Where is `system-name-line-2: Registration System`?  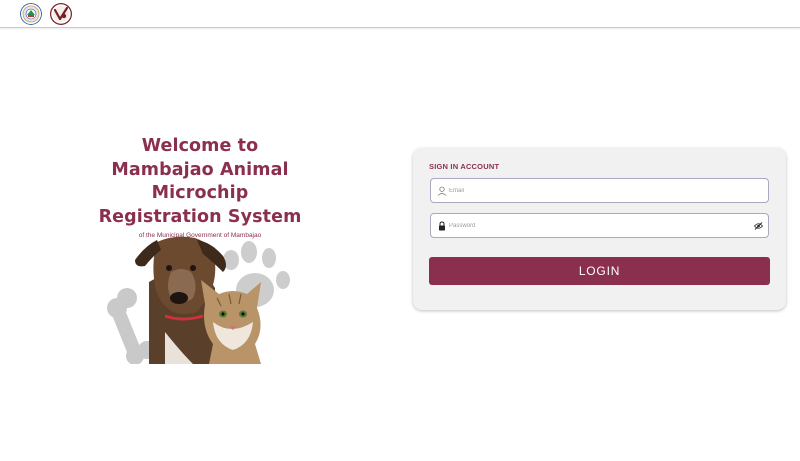 system-name-line-2: Registration System is located at coordinates (200, 216).